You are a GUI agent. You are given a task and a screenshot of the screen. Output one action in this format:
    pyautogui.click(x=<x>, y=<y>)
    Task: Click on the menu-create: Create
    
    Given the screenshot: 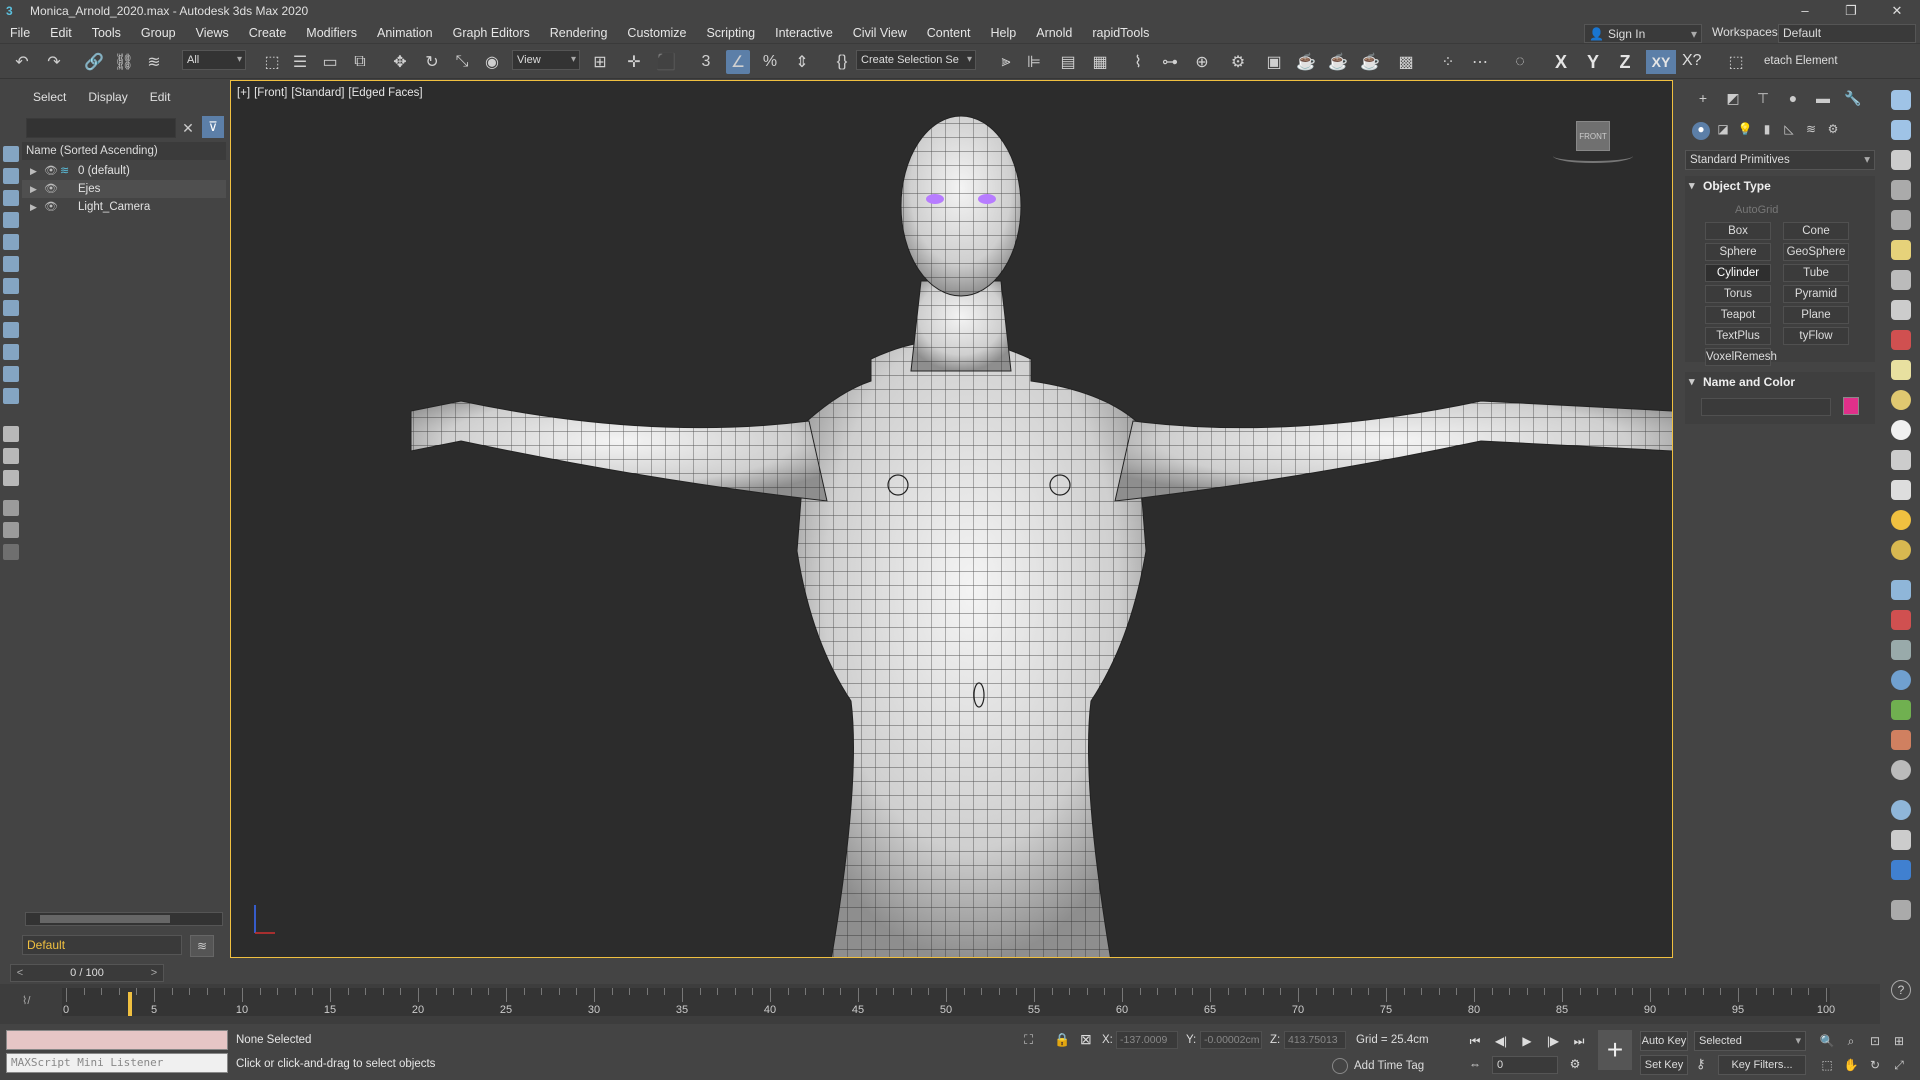 What is the action you would take?
    pyautogui.click(x=268, y=33)
    